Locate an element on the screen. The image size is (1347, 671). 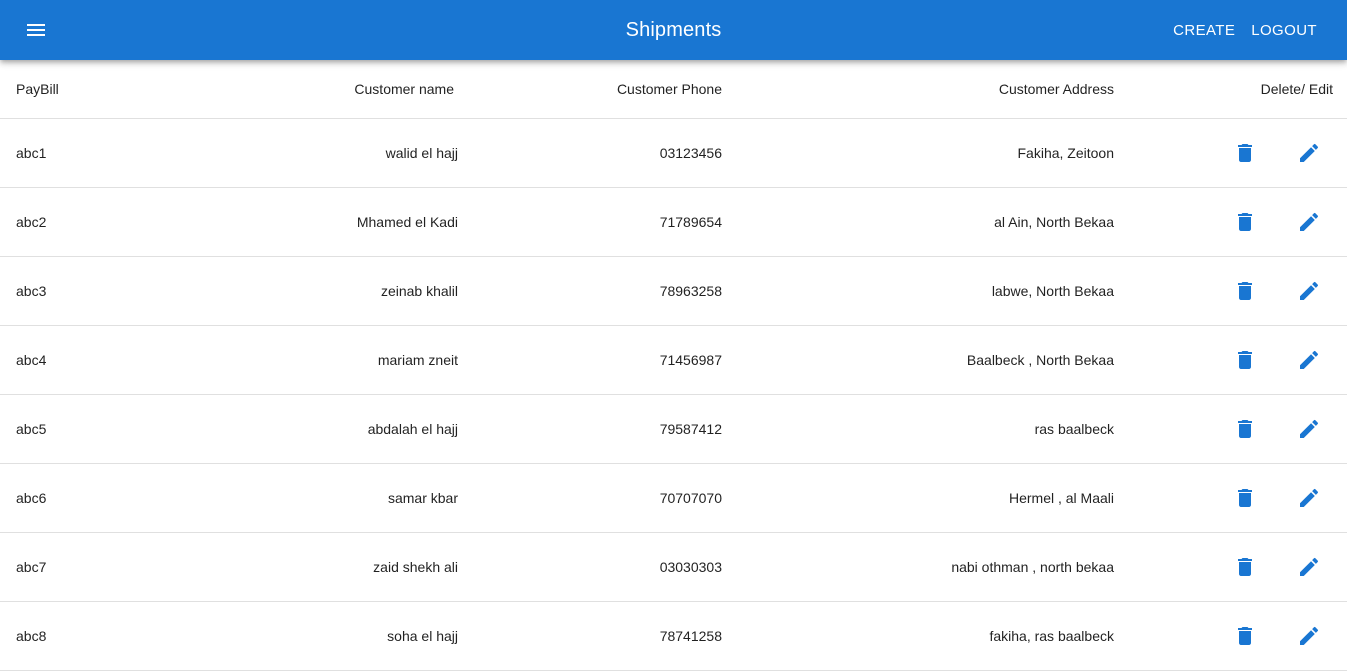
cell-paybill: abc3 is located at coordinates (91, 291).